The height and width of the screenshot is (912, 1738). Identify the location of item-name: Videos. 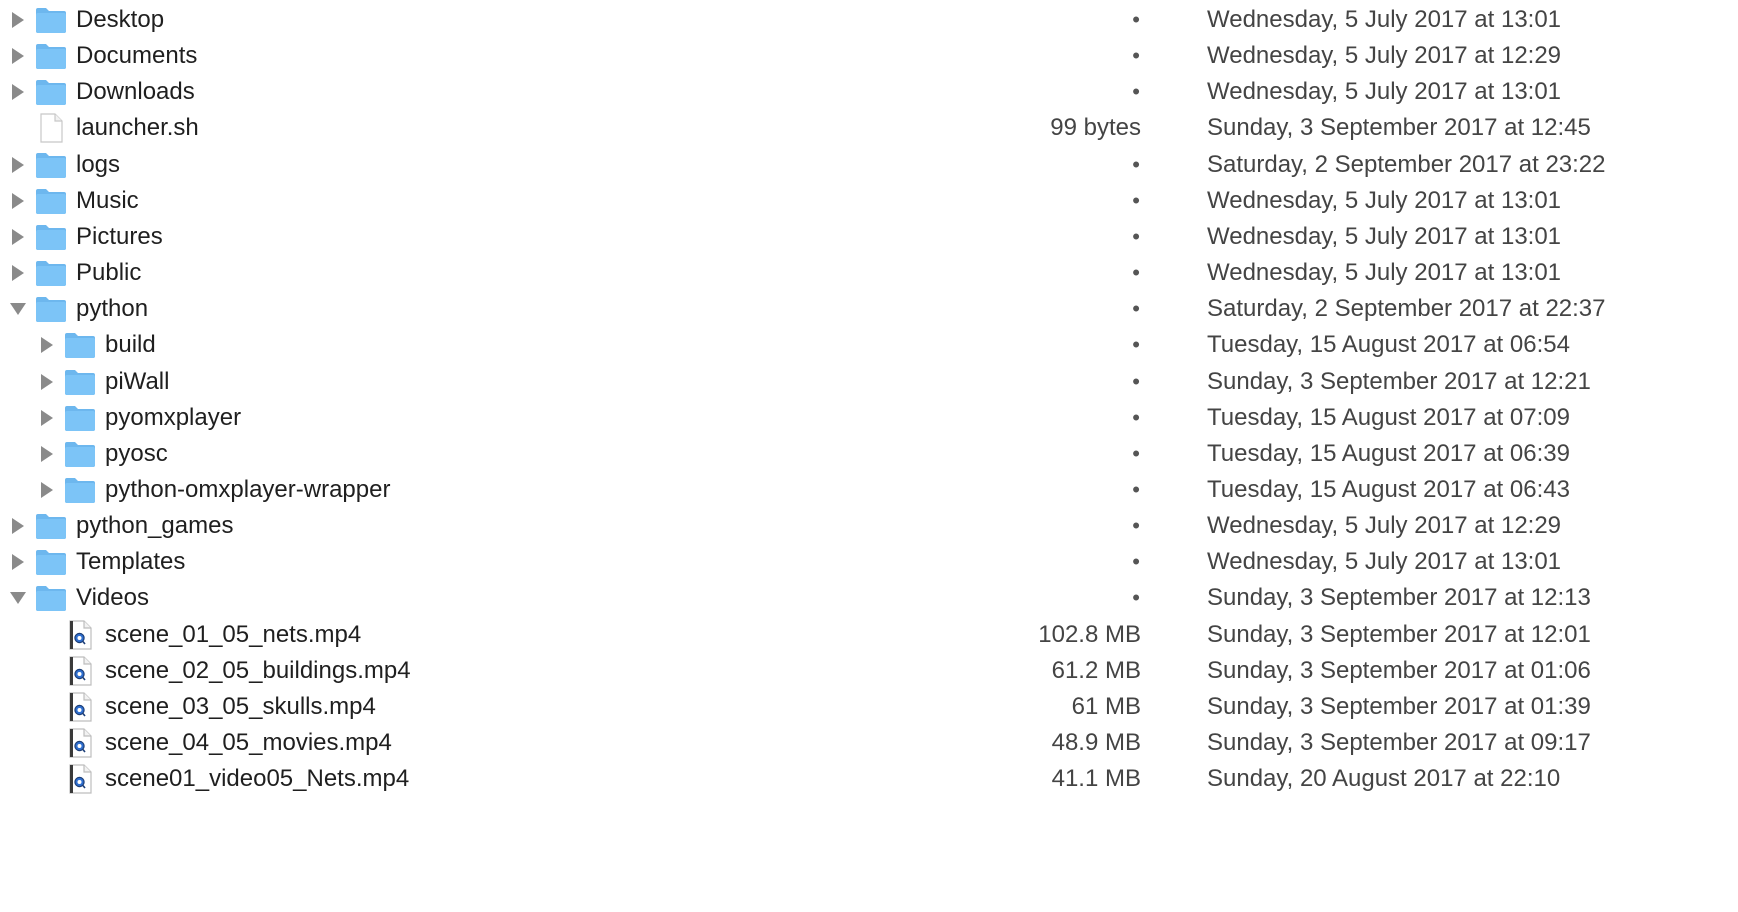
(112, 598).